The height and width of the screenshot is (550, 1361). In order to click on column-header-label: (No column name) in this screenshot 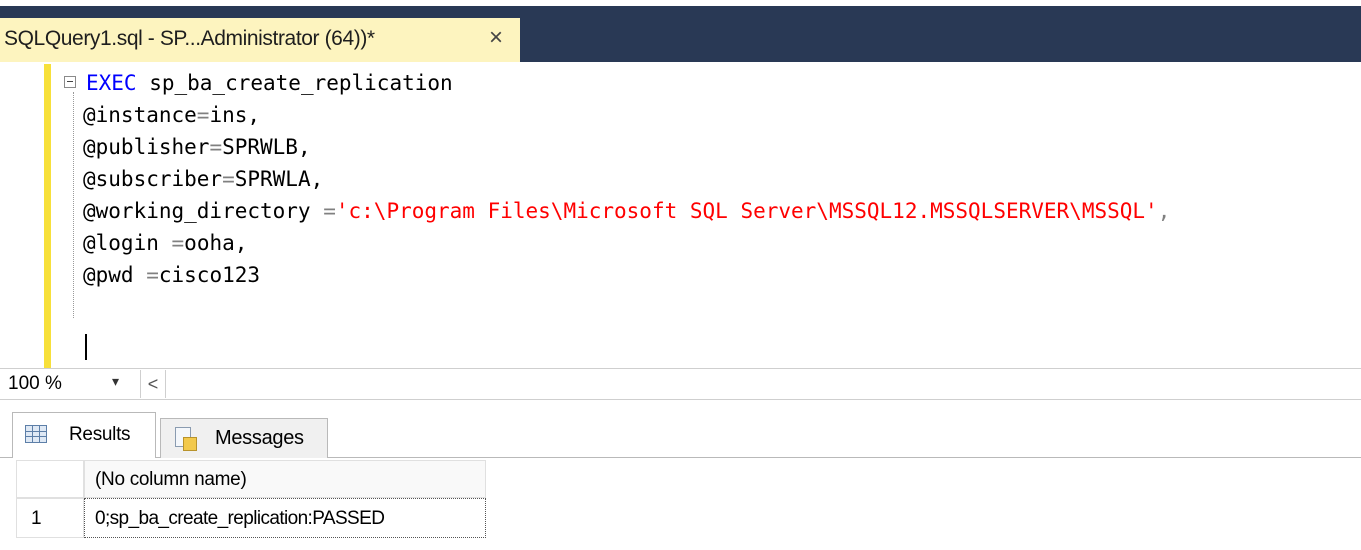, I will do `click(171, 479)`.